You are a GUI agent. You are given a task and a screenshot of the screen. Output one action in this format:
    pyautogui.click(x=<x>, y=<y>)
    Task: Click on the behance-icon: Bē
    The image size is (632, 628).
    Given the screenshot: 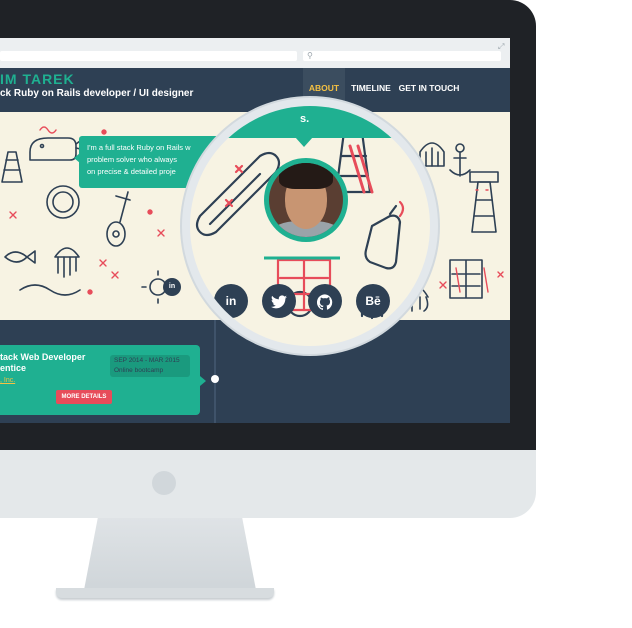 What is the action you would take?
    pyautogui.click(x=373, y=301)
    